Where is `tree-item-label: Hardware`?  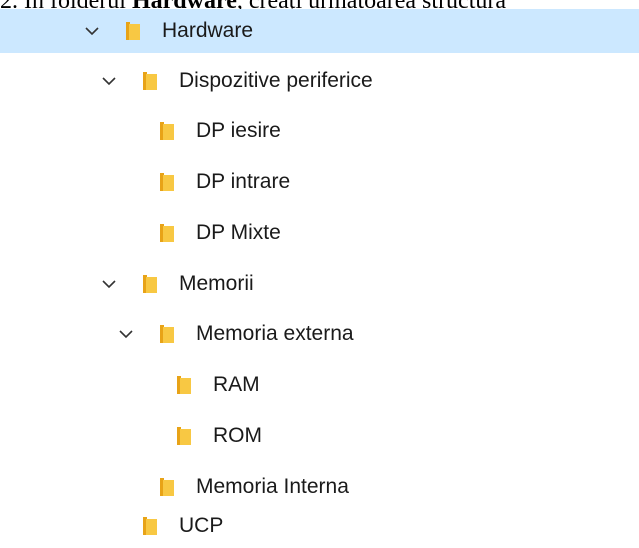
tree-item-label: Hardware is located at coordinates (208, 30).